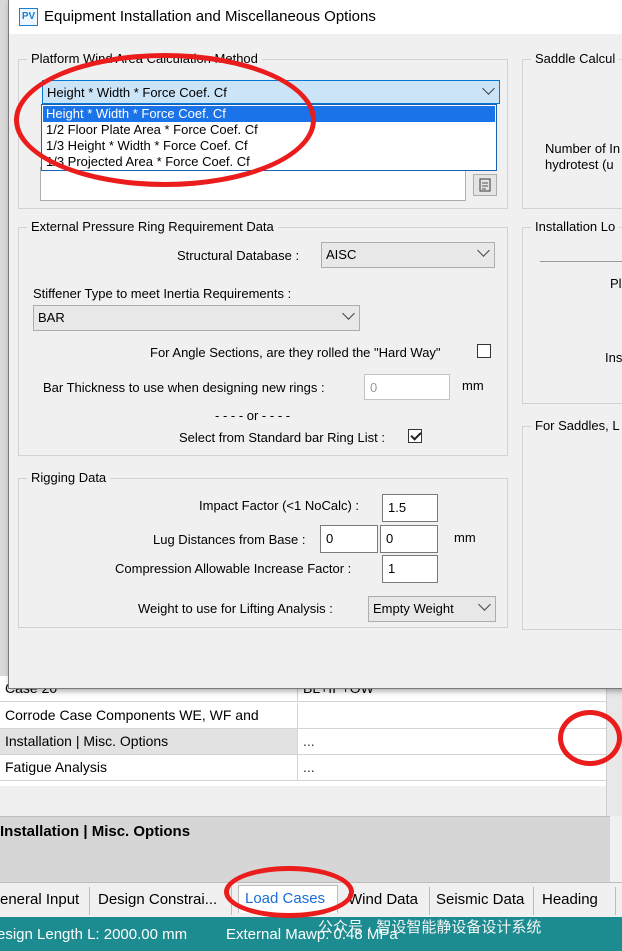  Describe the element at coordinates (238, 255) in the screenshot. I see `structural-db-label: Structural Database :` at that location.